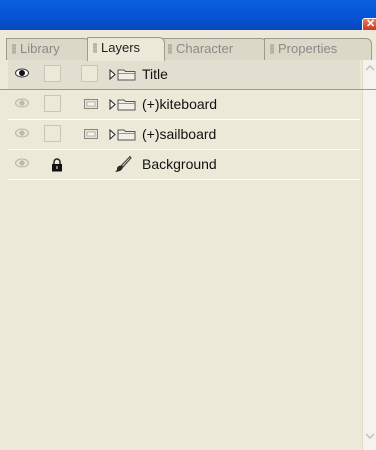 The height and width of the screenshot is (450, 376). What do you see at coordinates (205, 48) in the screenshot?
I see `tab-label: Character` at bounding box center [205, 48].